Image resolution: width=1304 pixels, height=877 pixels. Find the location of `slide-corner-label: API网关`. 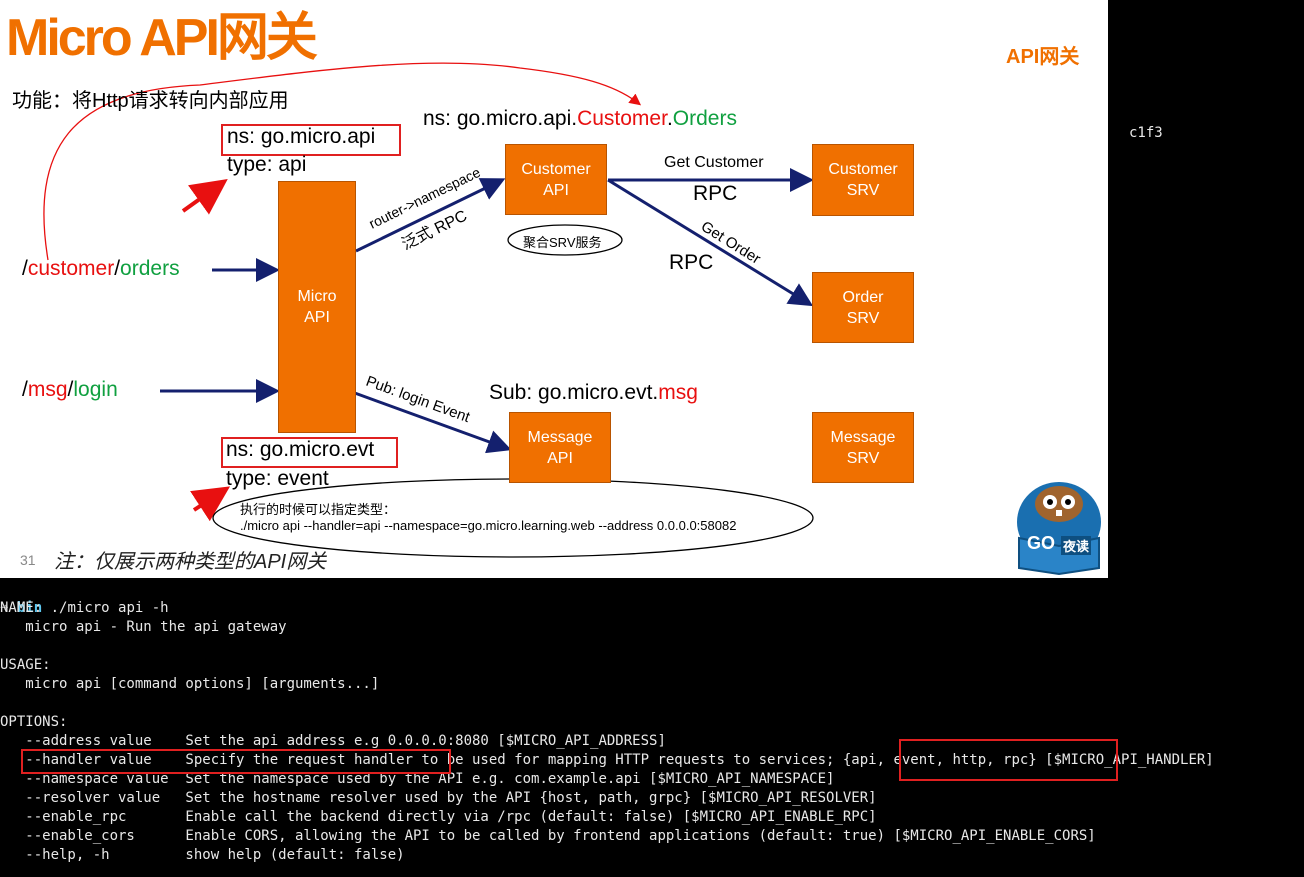

slide-corner-label: API网关 is located at coordinates (1043, 57).